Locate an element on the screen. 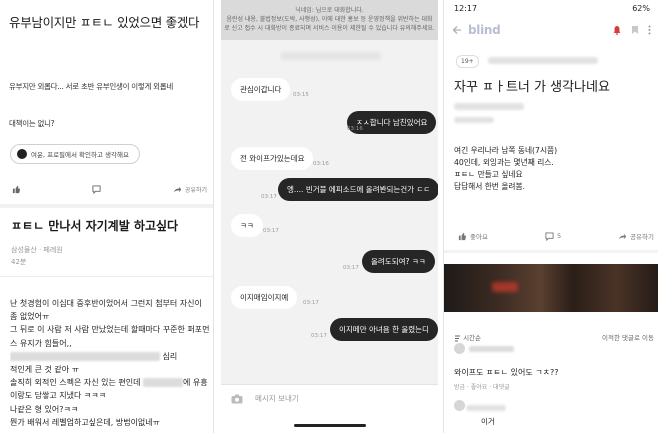 Image resolution: width=658 pixels, height=433 pixels. content-line-blurred: 심리 is located at coordinates (110, 356).